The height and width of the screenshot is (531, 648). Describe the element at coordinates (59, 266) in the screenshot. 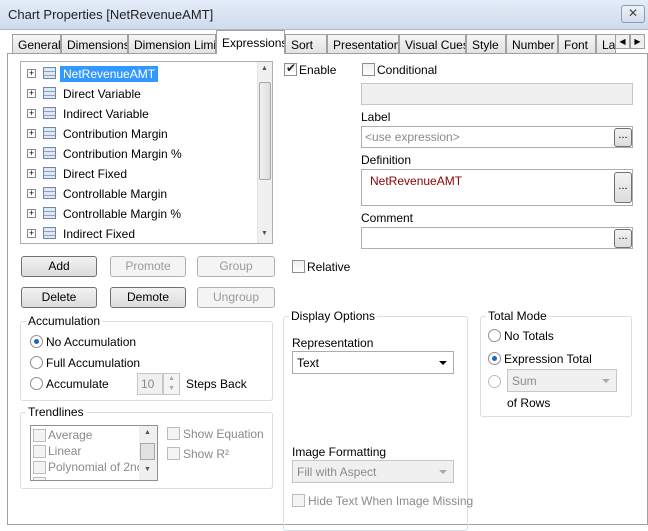

I see `add-button: Add` at that location.